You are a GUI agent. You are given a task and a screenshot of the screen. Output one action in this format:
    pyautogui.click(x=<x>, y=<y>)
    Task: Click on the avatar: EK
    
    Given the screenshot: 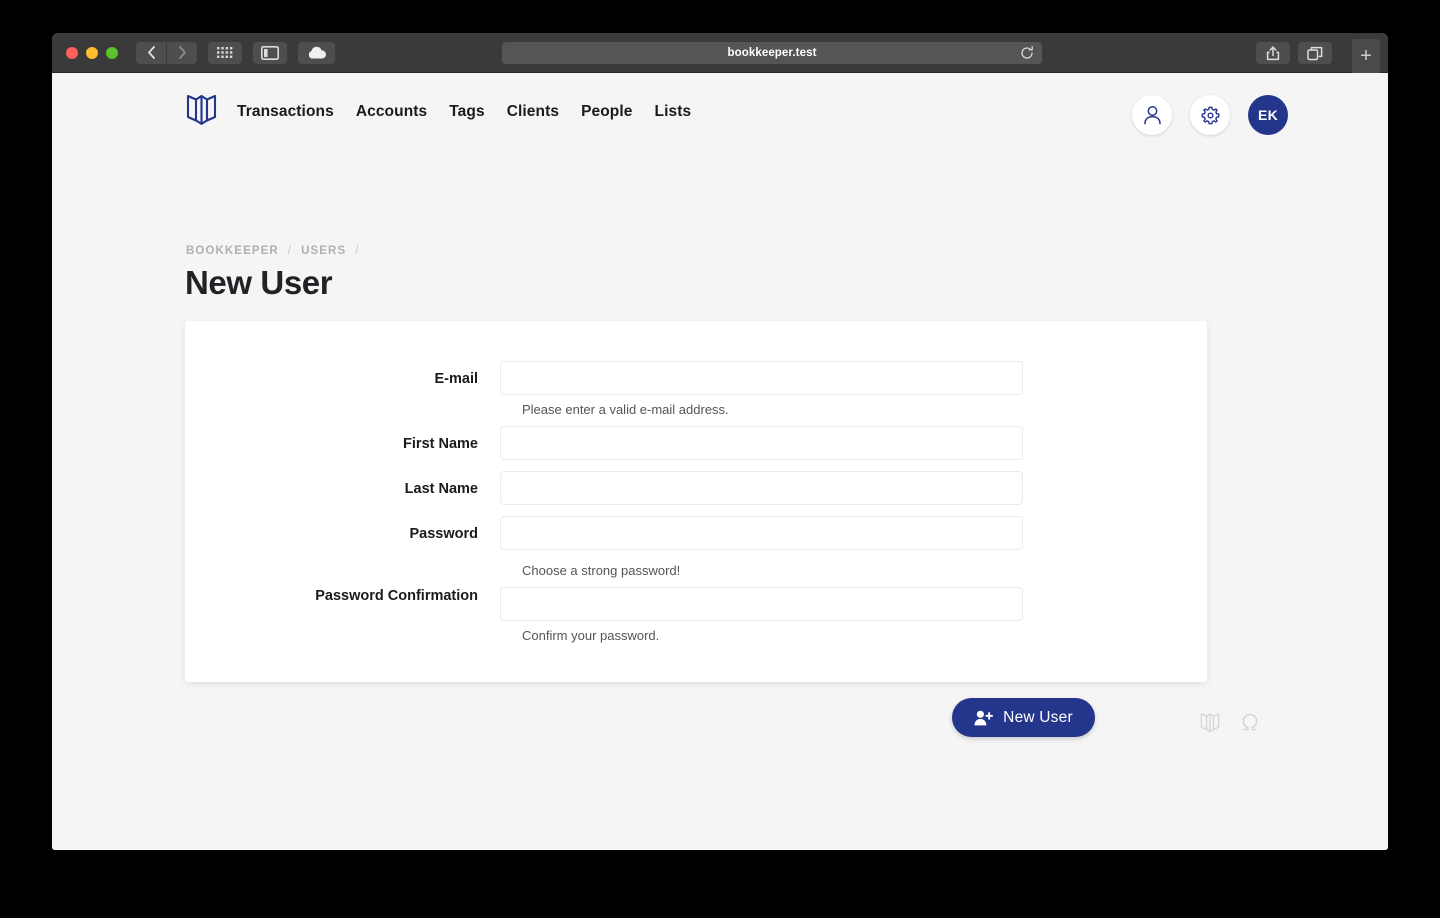 What is the action you would take?
    pyautogui.click(x=1268, y=115)
    